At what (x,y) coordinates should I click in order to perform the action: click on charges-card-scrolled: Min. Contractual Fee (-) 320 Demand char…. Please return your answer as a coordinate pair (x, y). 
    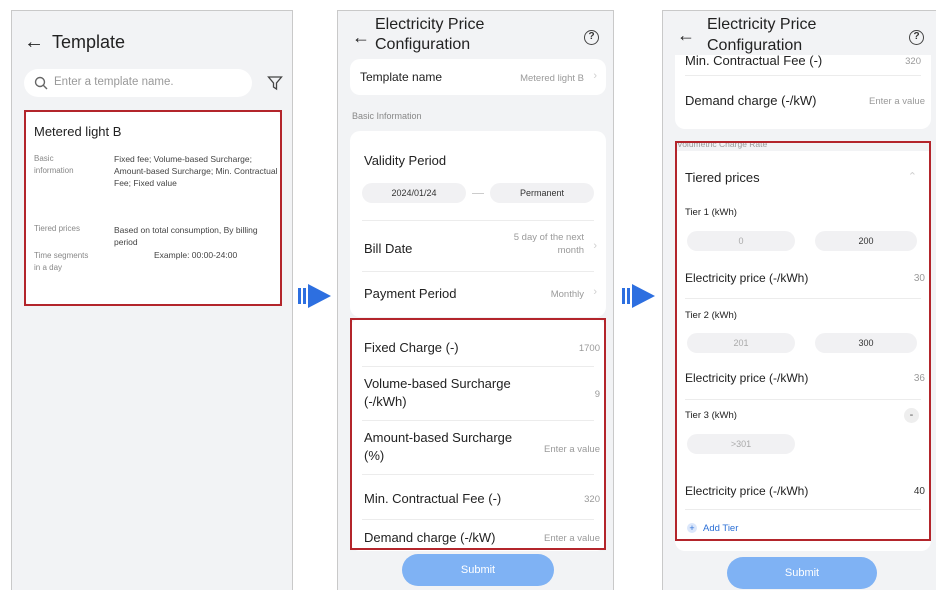
    Looking at the image, I should click on (803, 89).